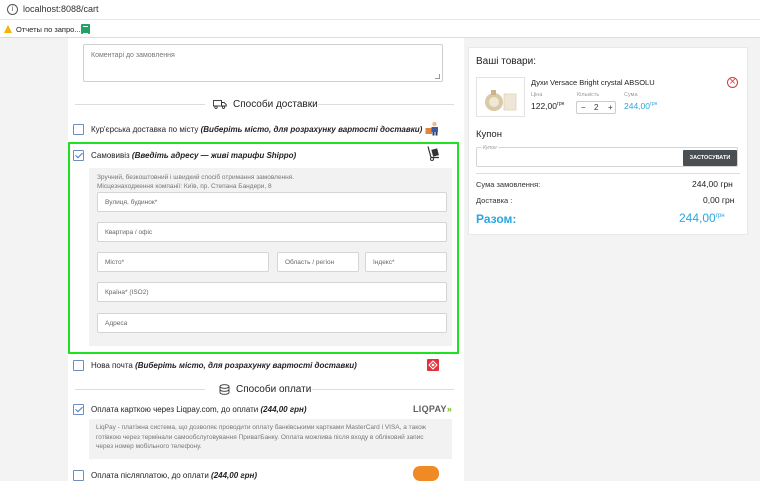 Image resolution: width=760 pixels, height=481 pixels. Describe the element at coordinates (720, 216) in the screenshot. I see `total-currency: грн` at that location.